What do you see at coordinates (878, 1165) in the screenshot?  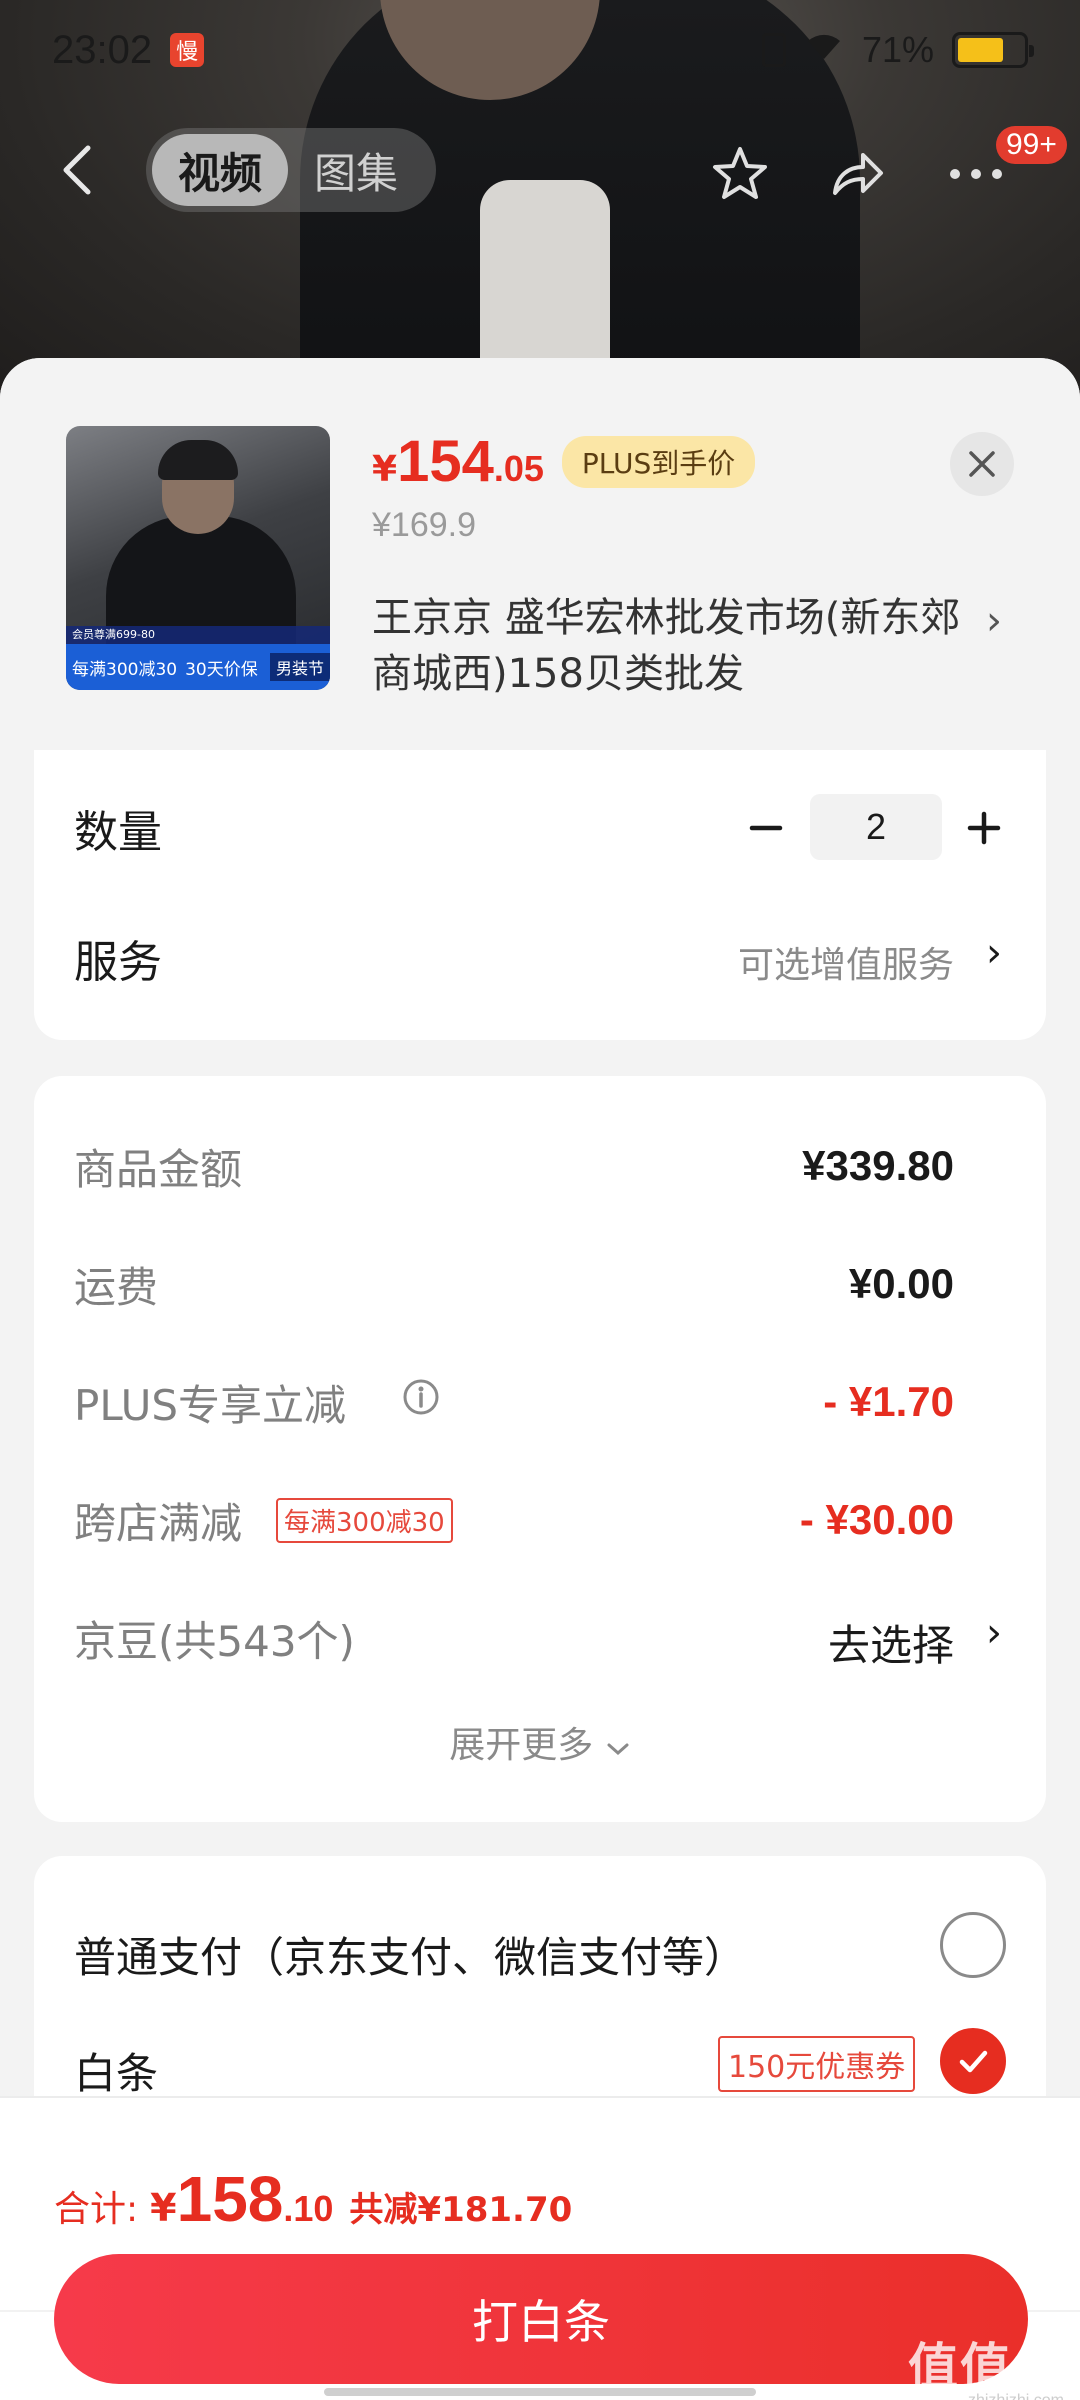 I see `goods-amount-value: ¥339.80` at bounding box center [878, 1165].